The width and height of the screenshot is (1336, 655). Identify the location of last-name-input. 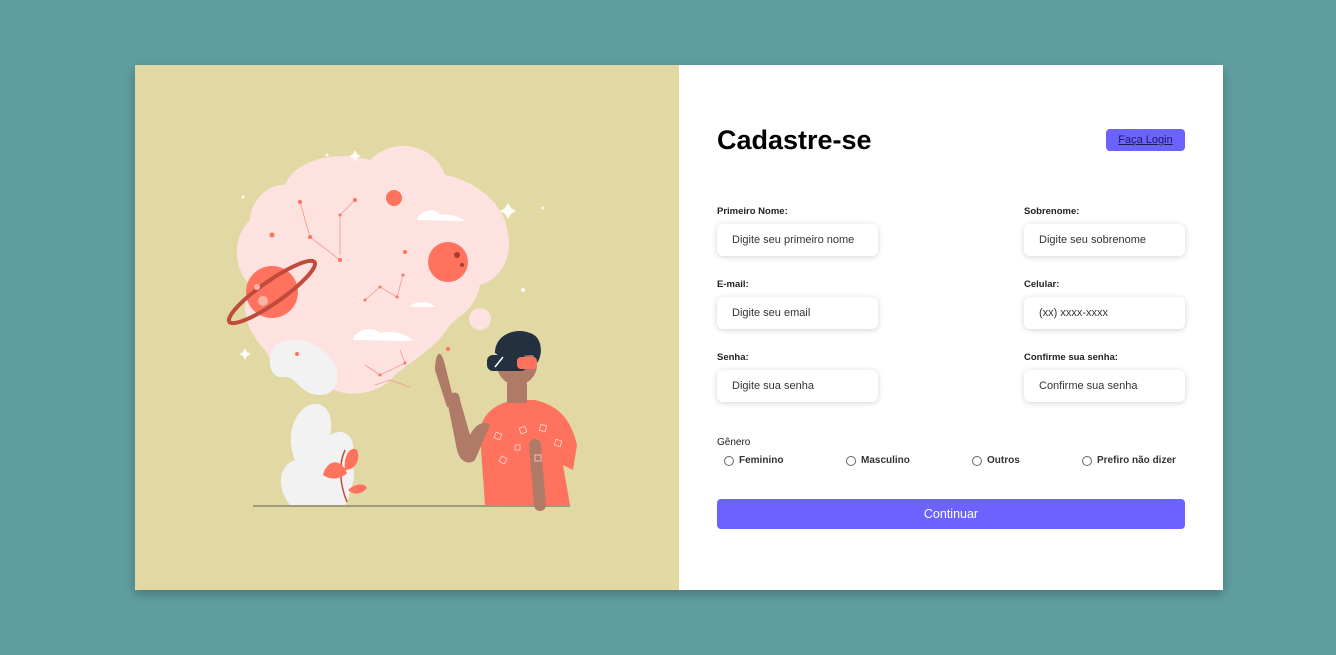
(1104, 240).